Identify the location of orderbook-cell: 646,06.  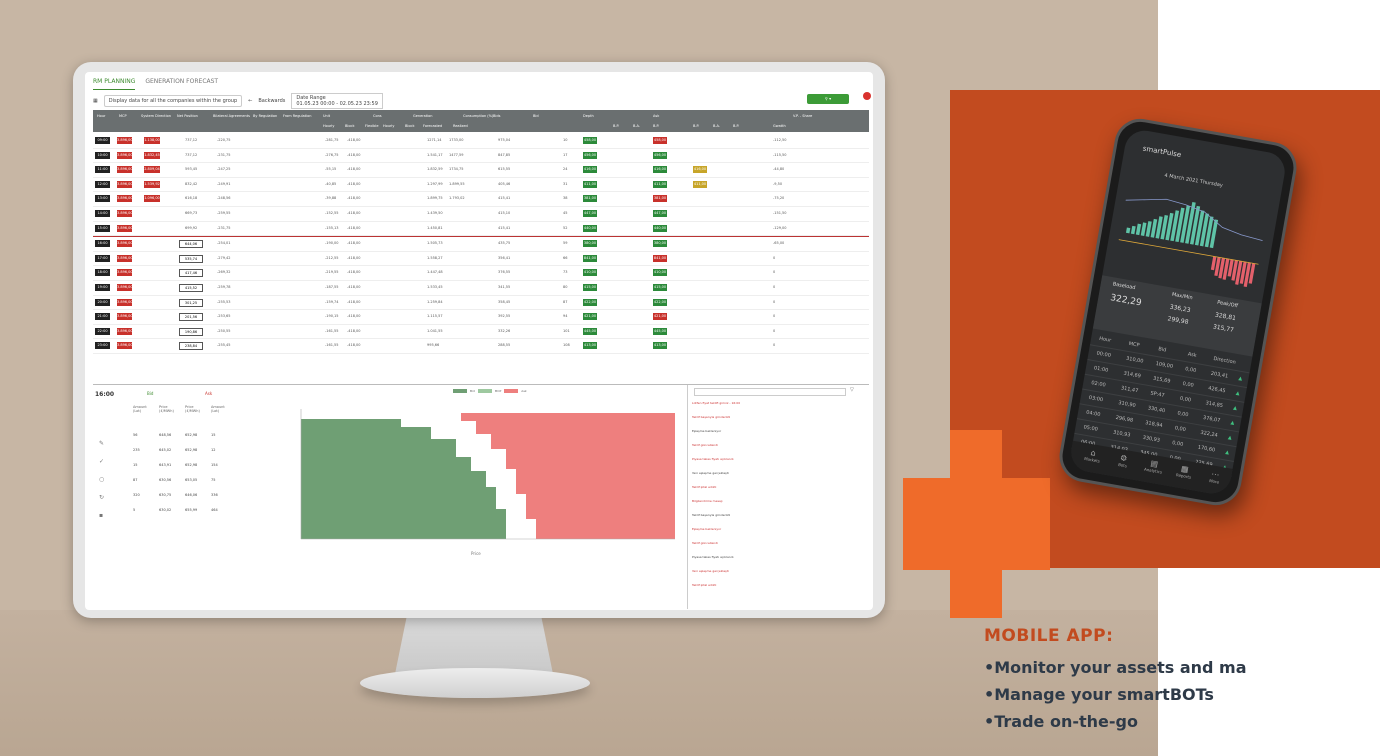
(191, 495).